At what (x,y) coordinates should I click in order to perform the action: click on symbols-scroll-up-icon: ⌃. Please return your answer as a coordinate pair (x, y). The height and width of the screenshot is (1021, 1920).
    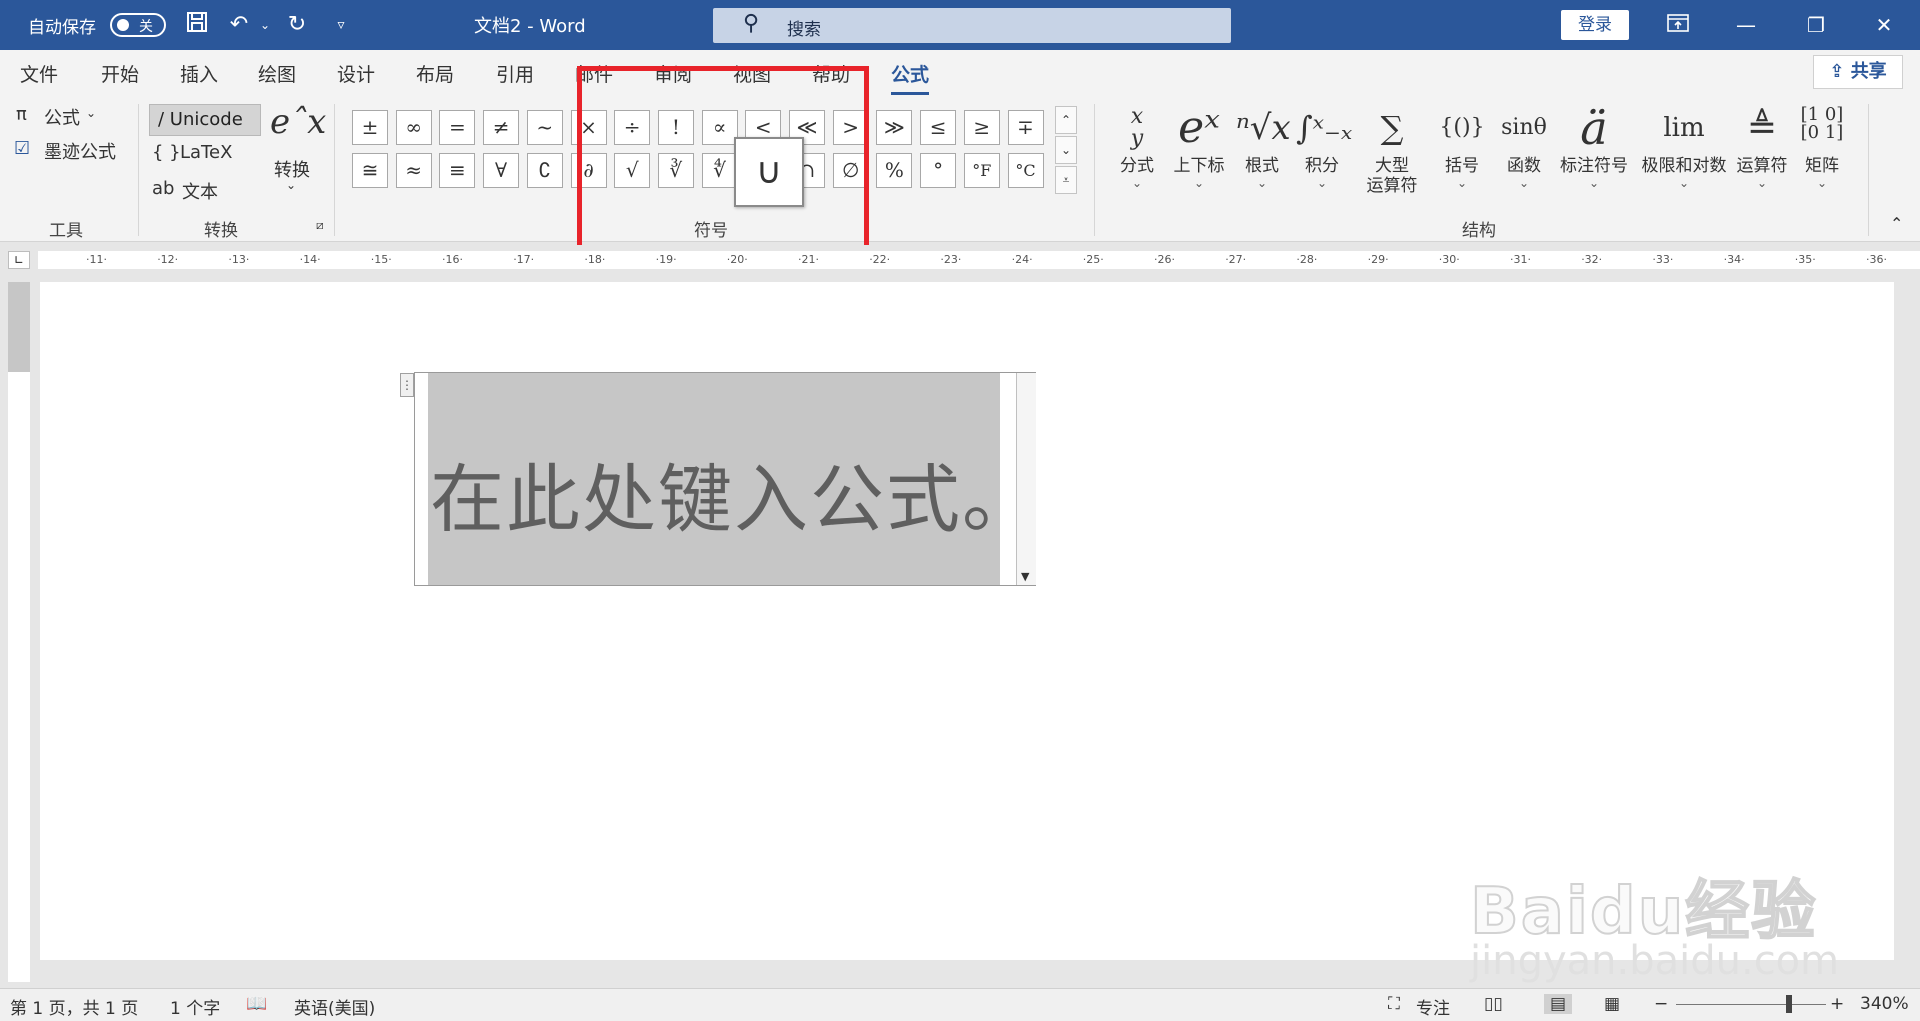
    Looking at the image, I should click on (1066, 120).